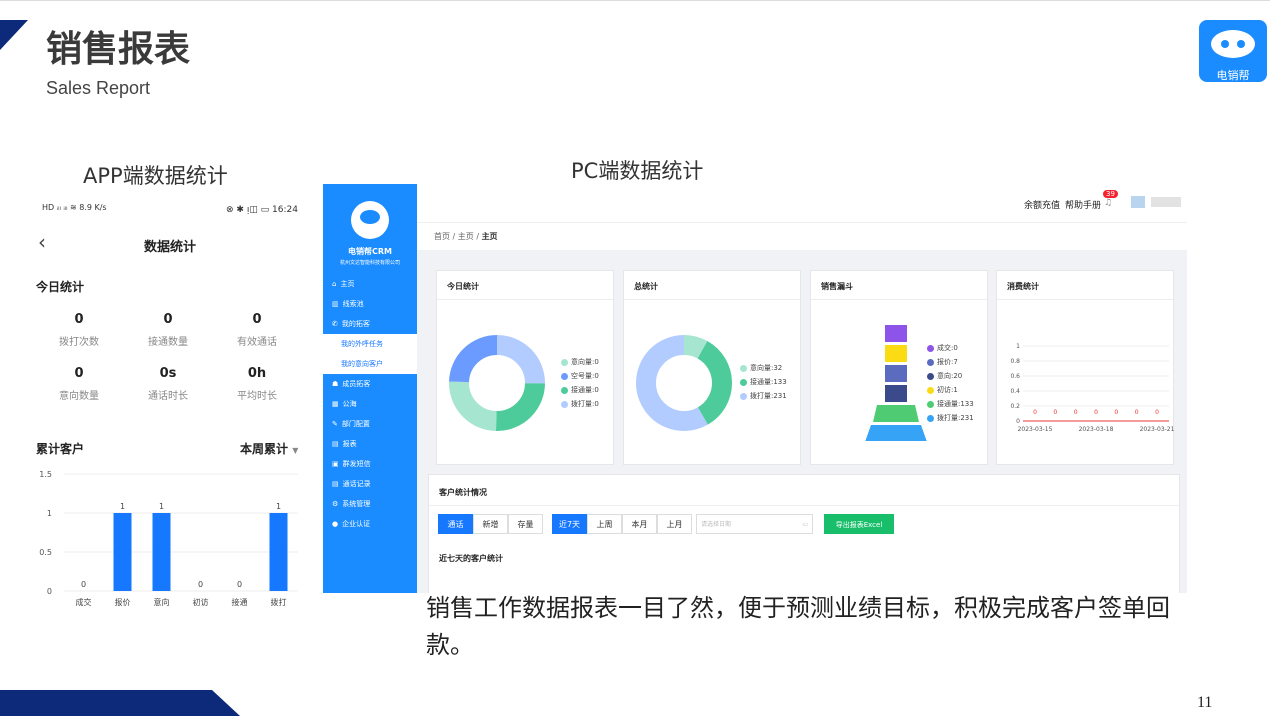  Describe the element at coordinates (200, 584) in the screenshot. I see `data-label: 0` at that location.